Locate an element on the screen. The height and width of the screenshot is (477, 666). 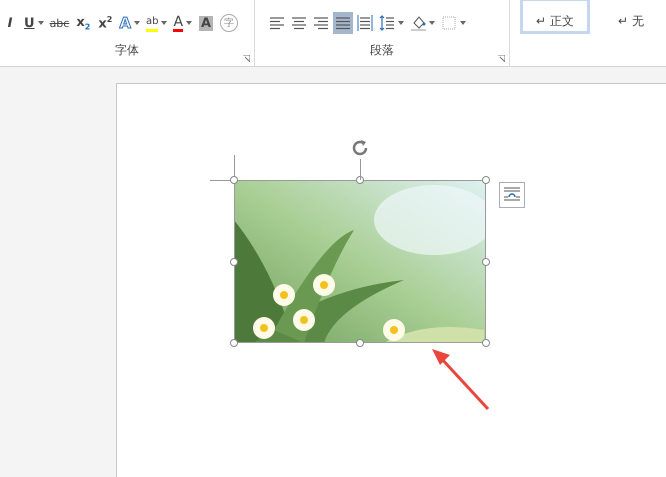
spacing-icon is located at coordinates (387, 23).